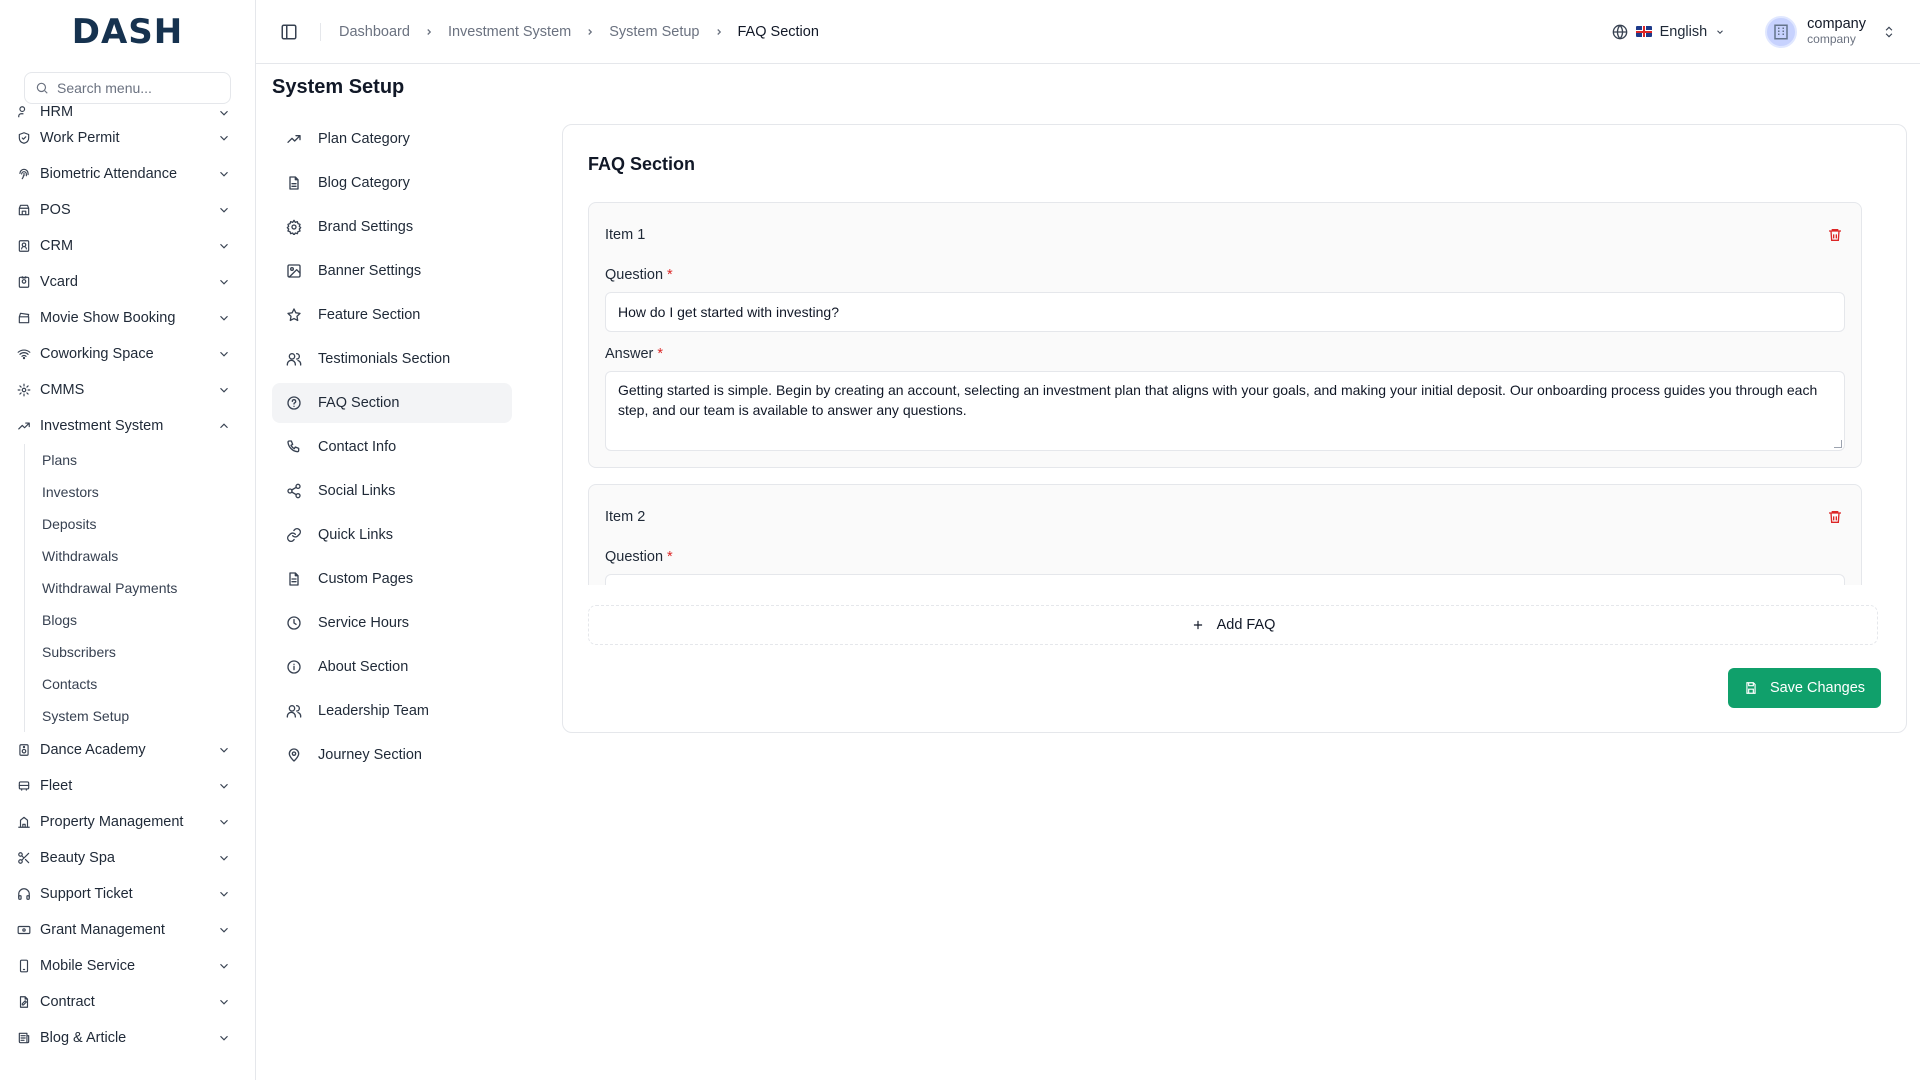  What do you see at coordinates (374, 32) in the screenshot?
I see `breadcrumb-dashboard: Dashboard` at bounding box center [374, 32].